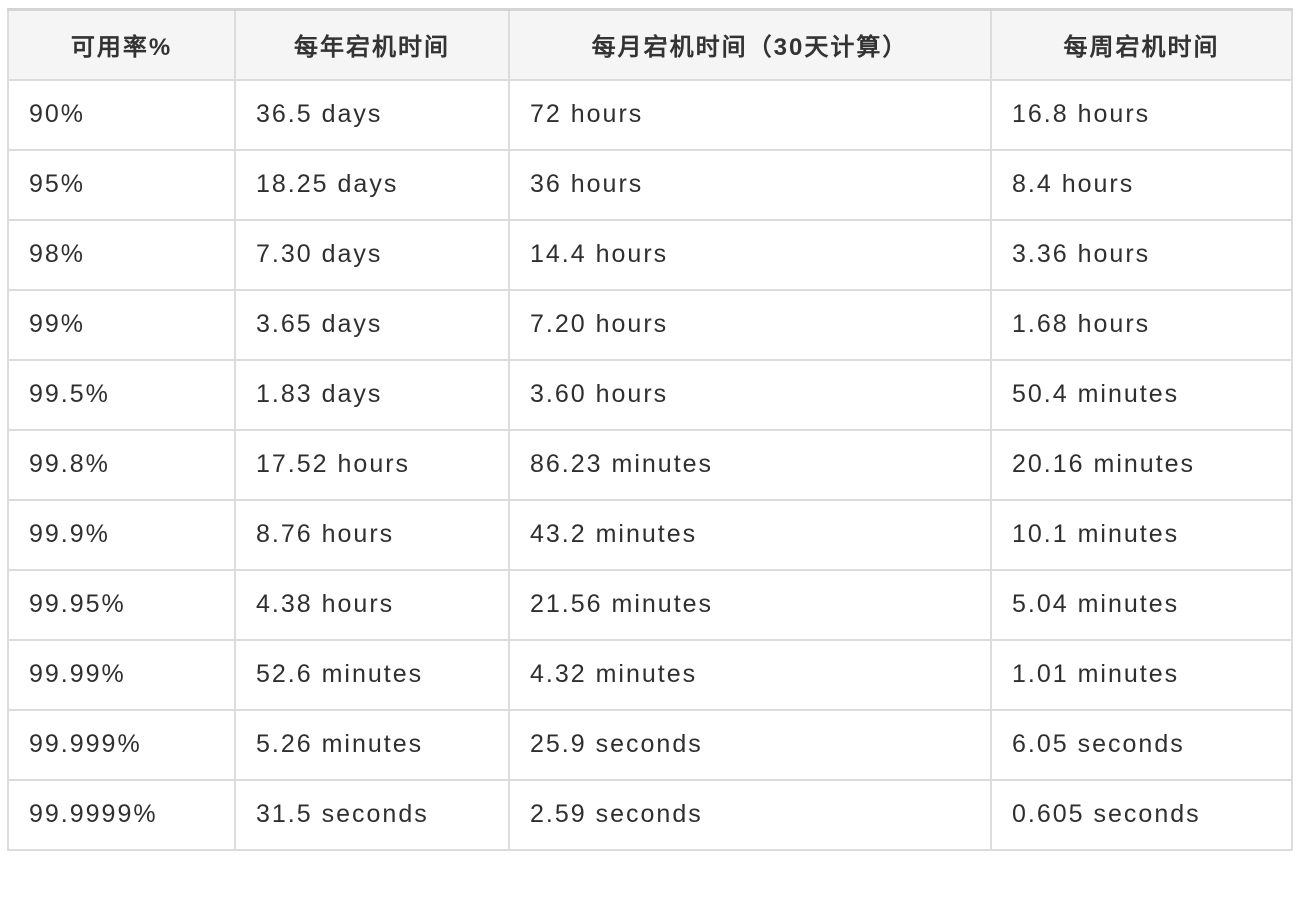  I want to click on cell-weekly-downtime: 3.36 hours, so click(1141, 254).